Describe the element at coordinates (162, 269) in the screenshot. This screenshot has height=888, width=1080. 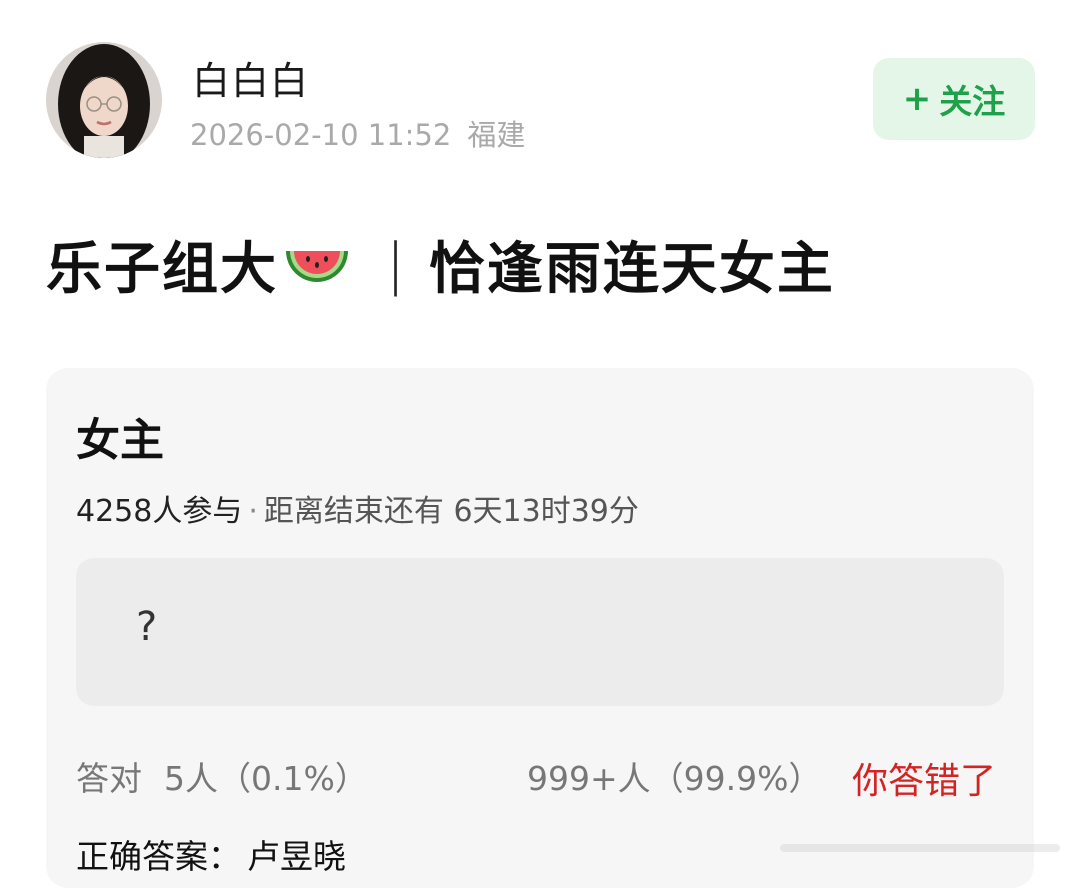
I see `post-title-part1: 乐子组大` at that location.